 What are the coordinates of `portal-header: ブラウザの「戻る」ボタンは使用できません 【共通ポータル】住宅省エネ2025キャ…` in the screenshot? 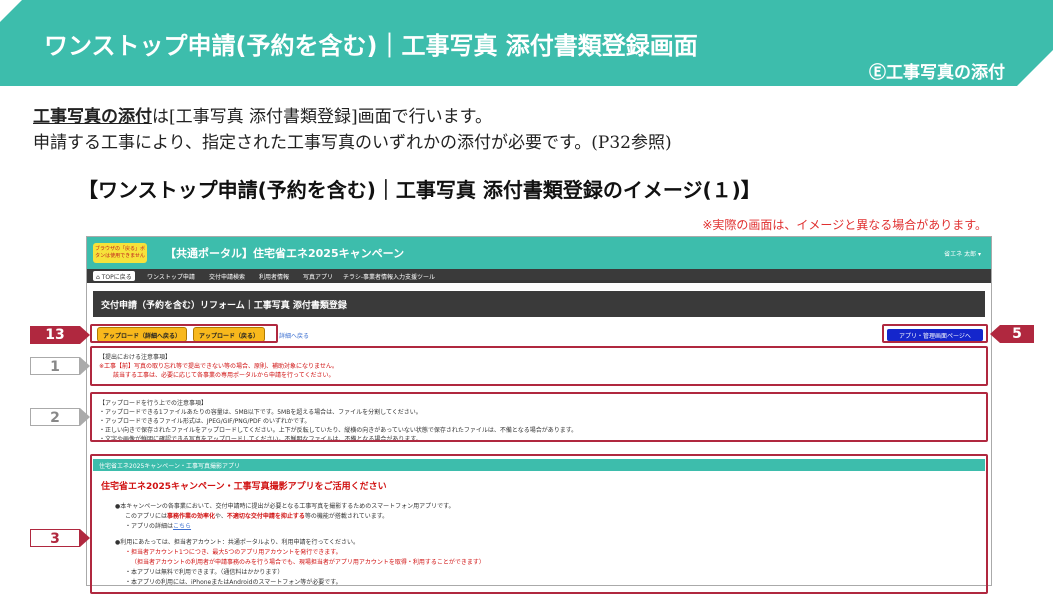 It's located at (539, 253).